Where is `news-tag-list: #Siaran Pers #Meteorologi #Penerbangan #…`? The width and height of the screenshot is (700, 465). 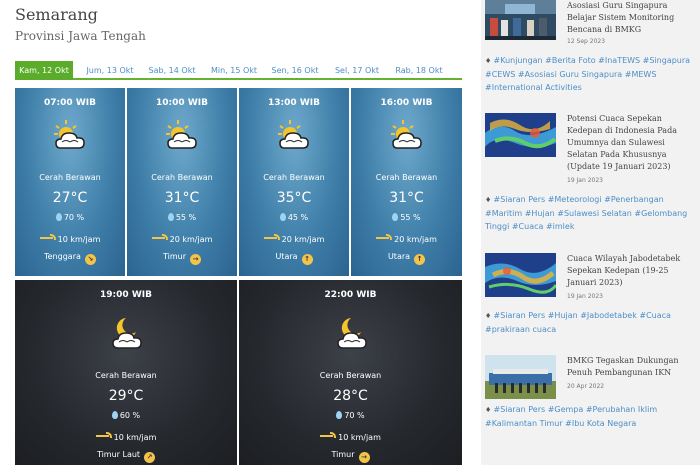
news-tag-list: #Siaran Pers #Meteorologi #Penerbangan #… is located at coordinates (586, 213).